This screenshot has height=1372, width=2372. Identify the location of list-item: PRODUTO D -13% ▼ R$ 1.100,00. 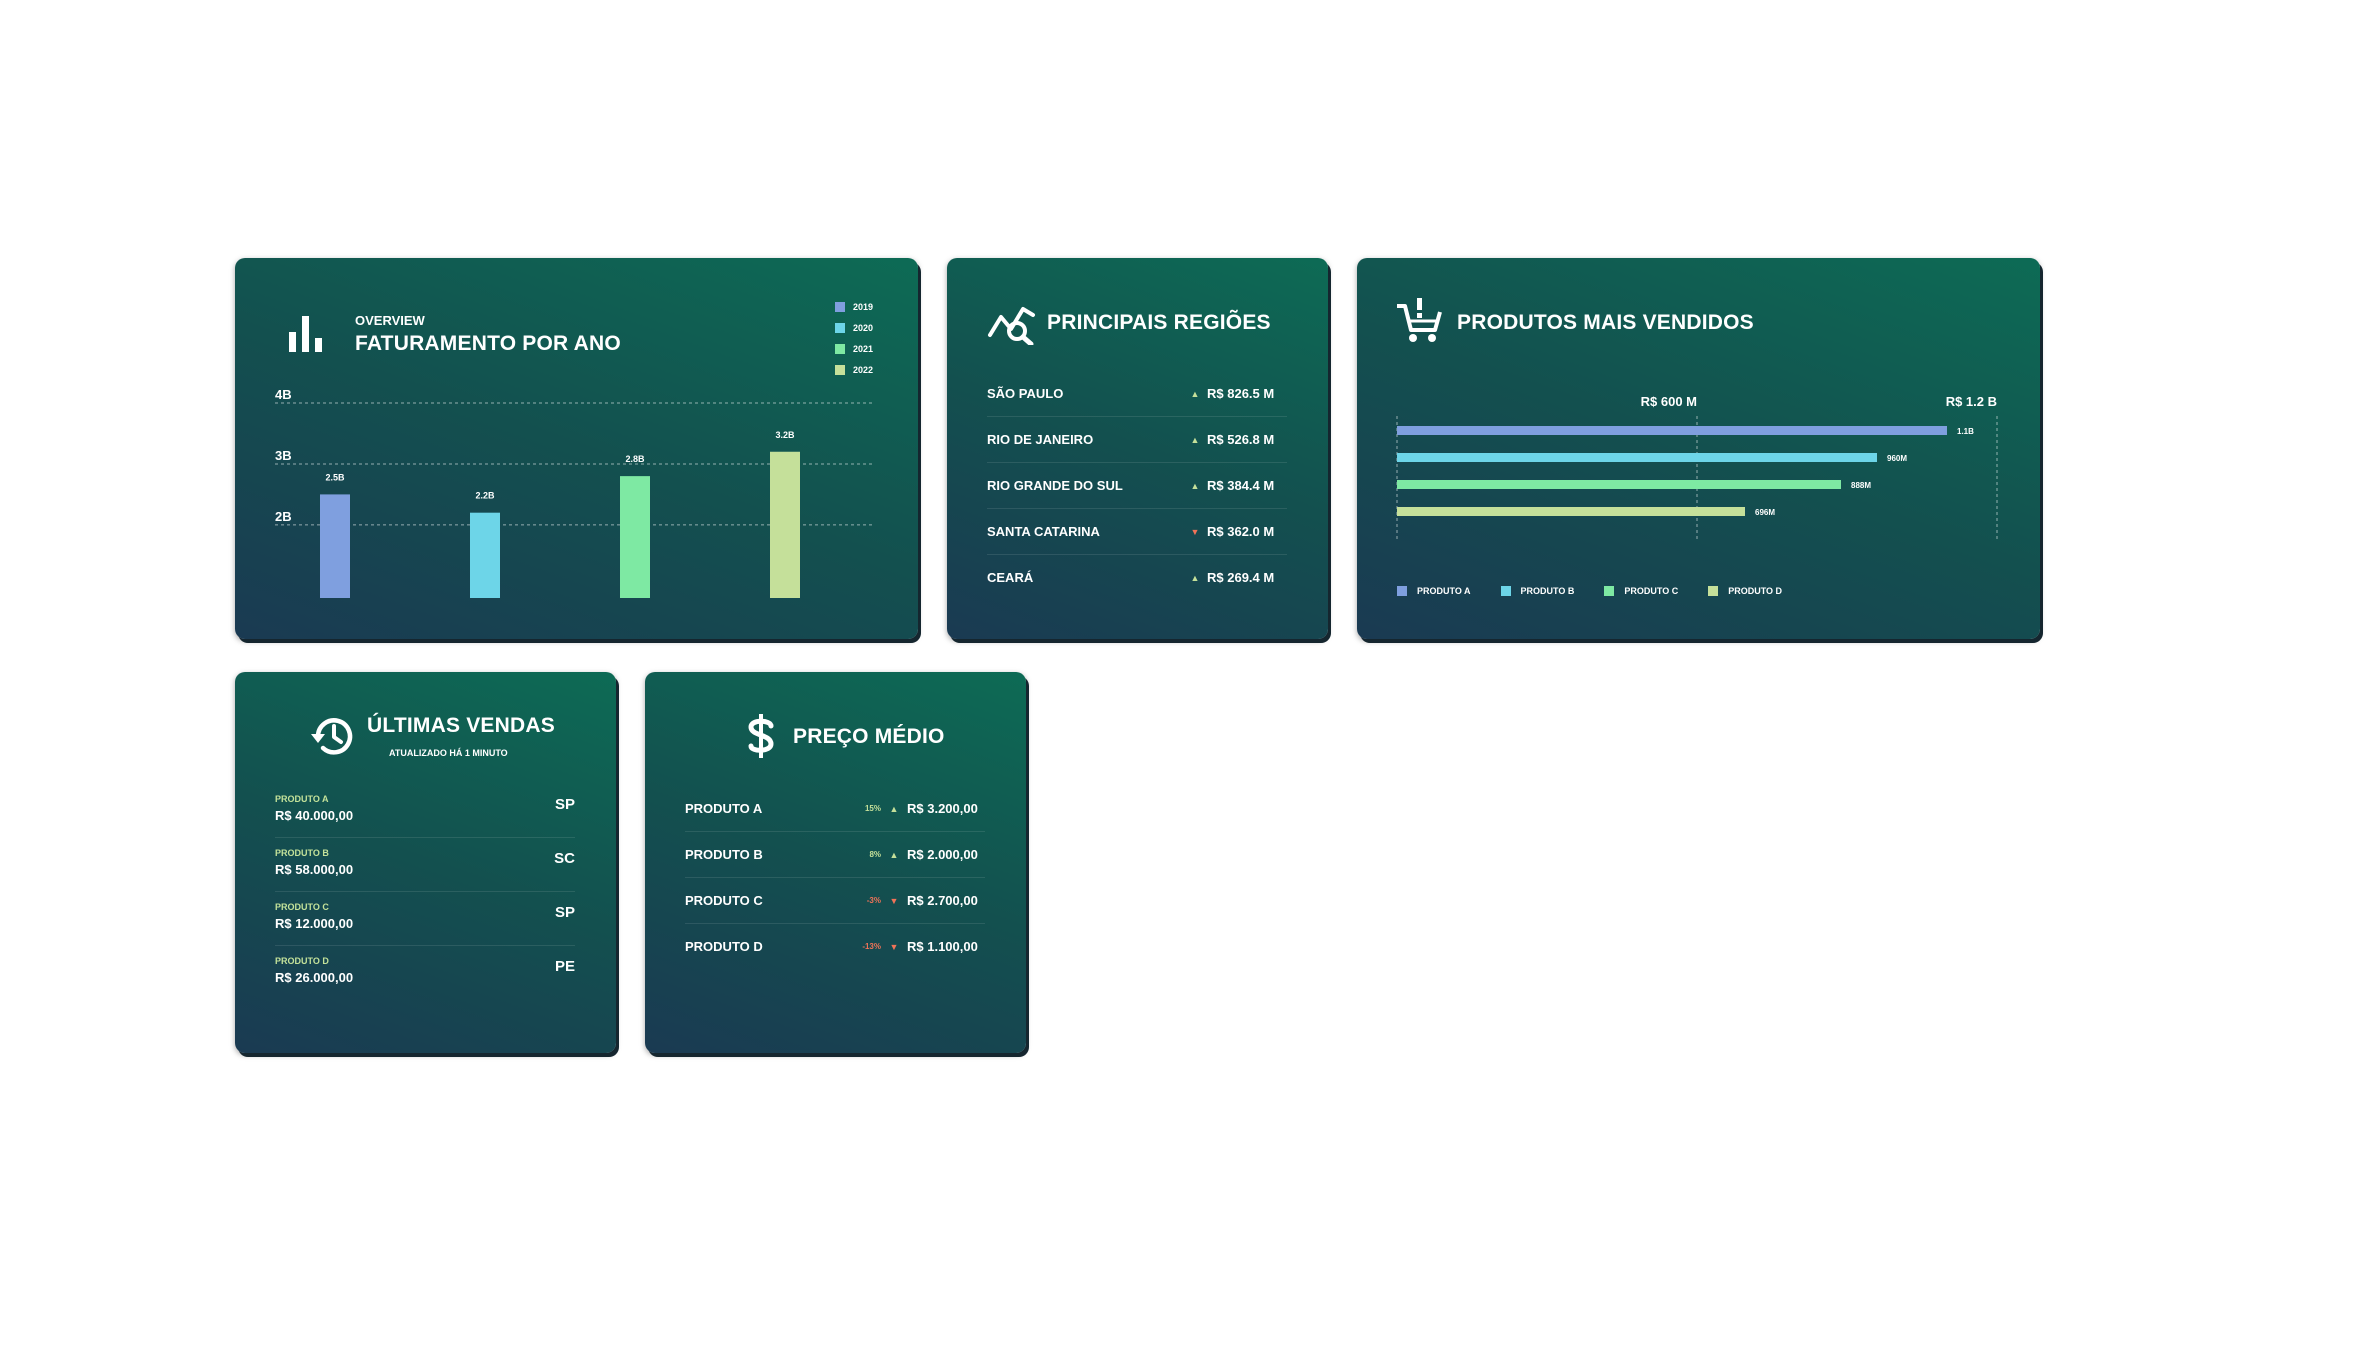
(835, 946).